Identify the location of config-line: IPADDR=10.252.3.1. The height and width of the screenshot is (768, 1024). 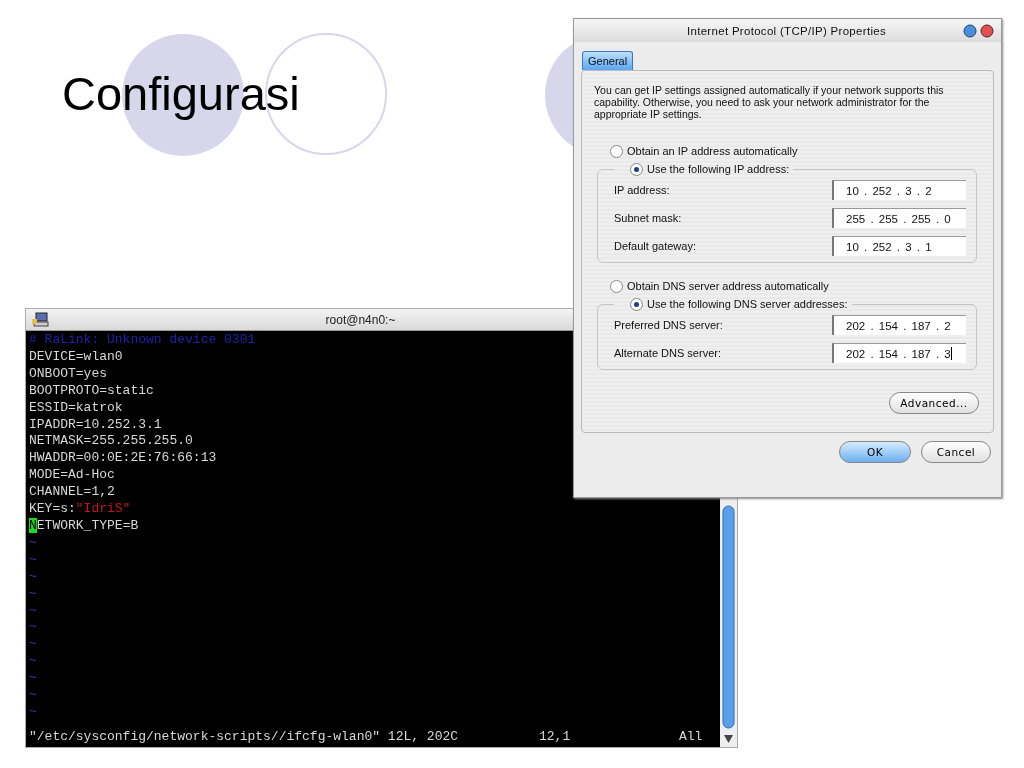
(95, 425).